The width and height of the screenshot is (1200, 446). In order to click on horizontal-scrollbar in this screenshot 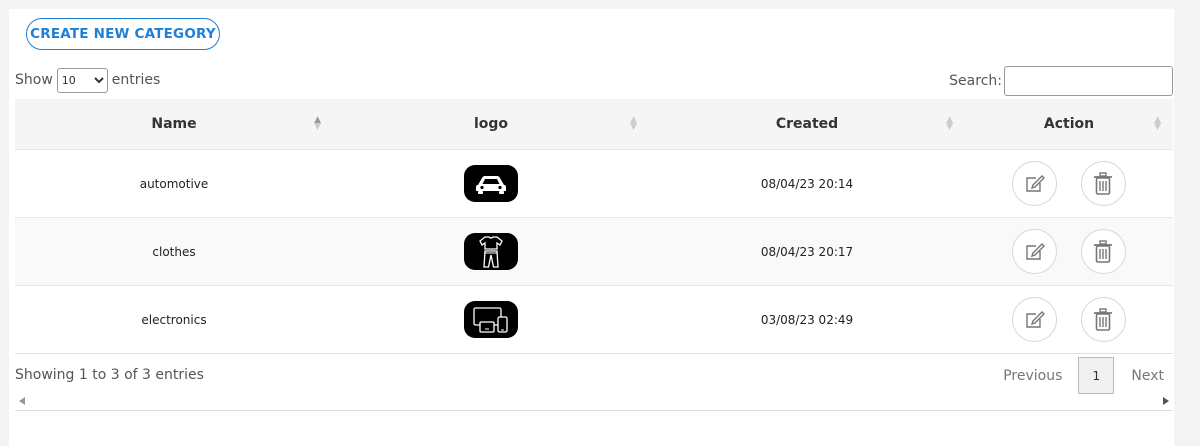, I will do `click(594, 402)`.